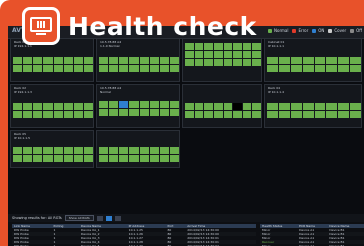 Image resolution: width=364 pixels, height=246 pixels. What do you see at coordinates (117, 218) in the screenshot?
I see `next-page-button` at bounding box center [117, 218].